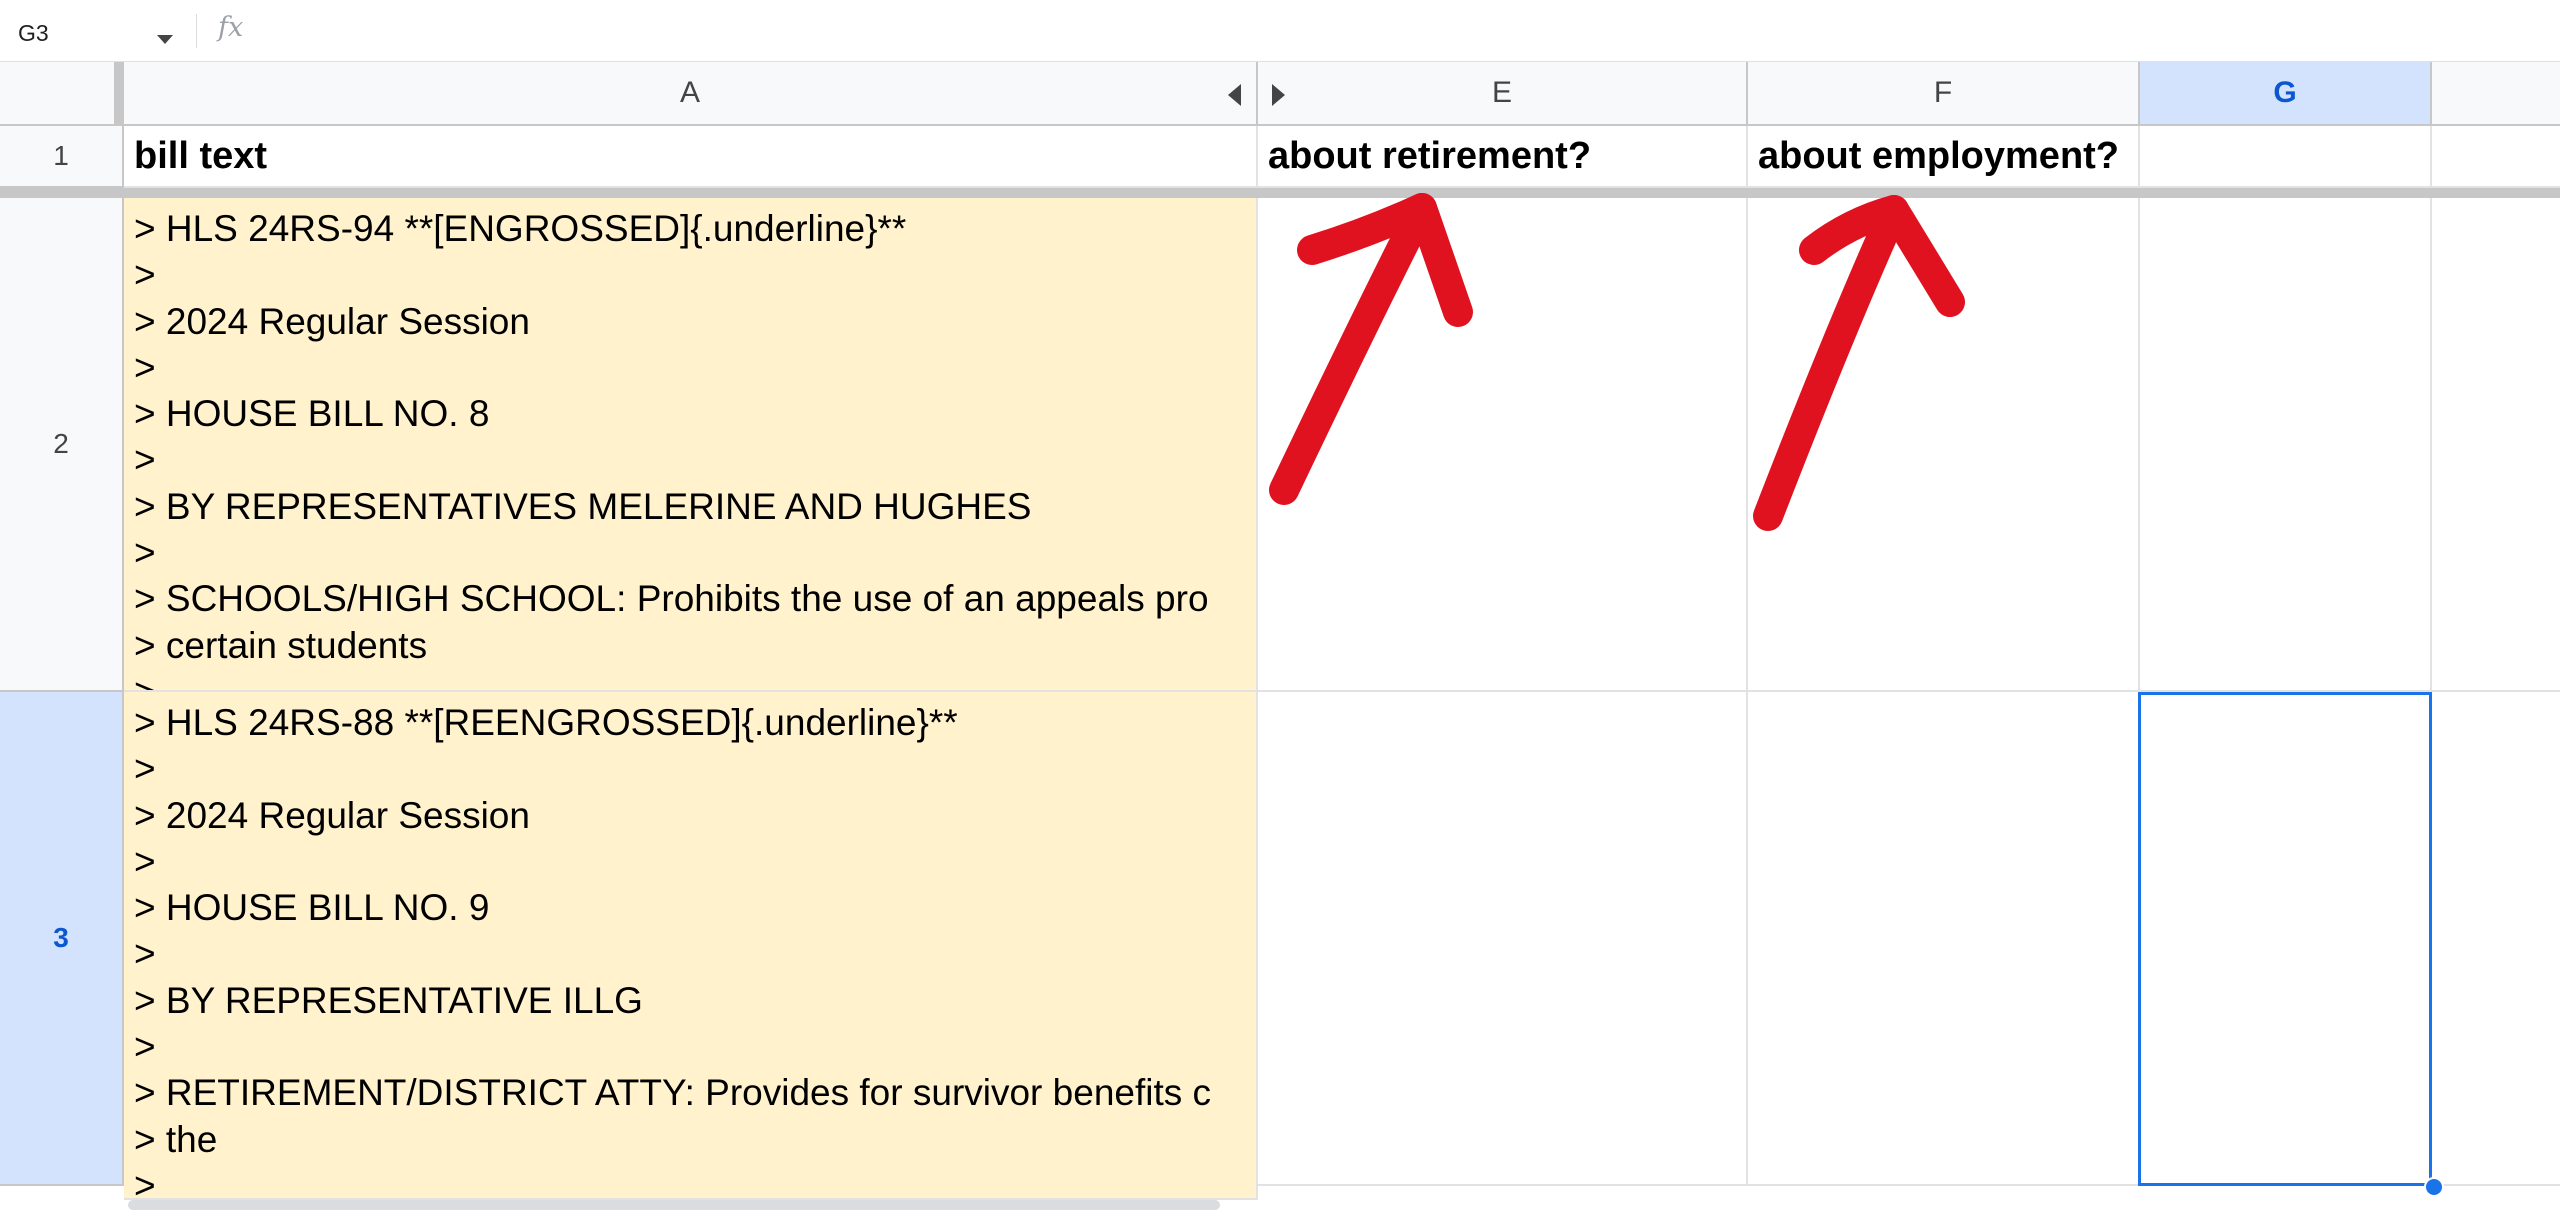 This screenshot has width=2560, height=1210. I want to click on cell-f1: about employment?, so click(1944, 157).